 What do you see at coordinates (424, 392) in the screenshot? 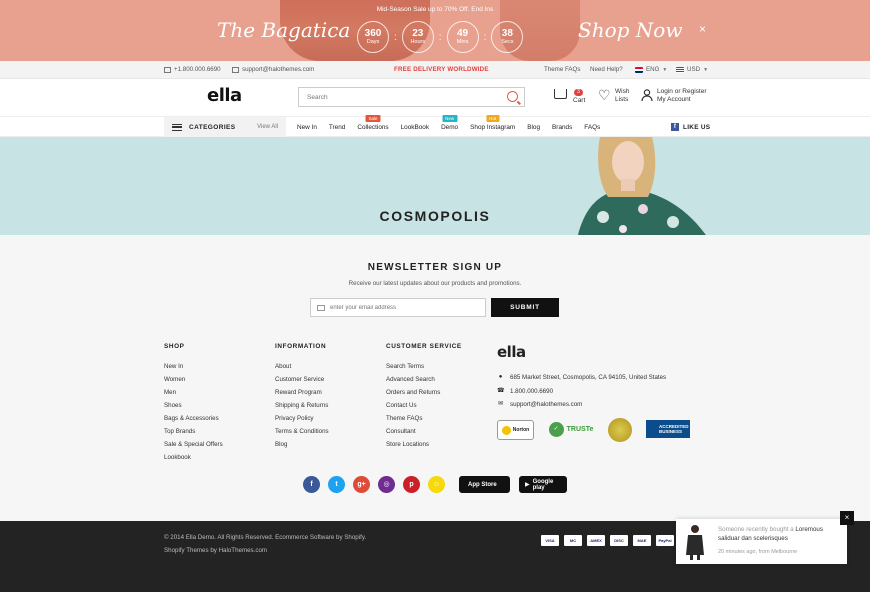
I see `footer-link: Orders and Returns` at bounding box center [424, 392].